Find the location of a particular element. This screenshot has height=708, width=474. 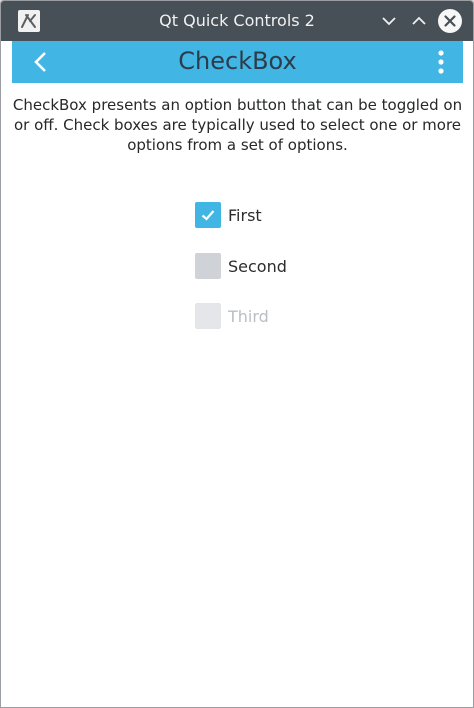

chevron-down-icon is located at coordinates (389, 21).